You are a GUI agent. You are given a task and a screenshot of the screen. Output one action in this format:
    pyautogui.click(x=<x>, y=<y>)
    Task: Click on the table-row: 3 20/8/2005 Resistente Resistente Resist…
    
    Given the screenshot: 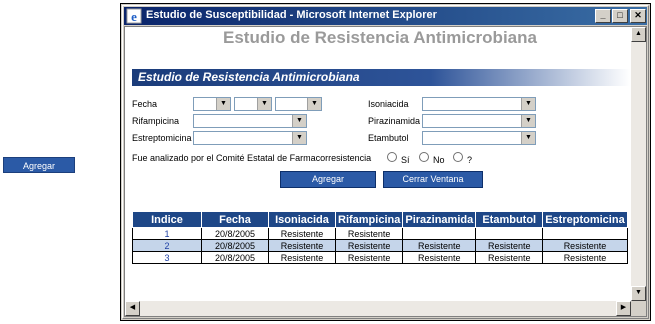 What is the action you would take?
    pyautogui.click(x=380, y=257)
    